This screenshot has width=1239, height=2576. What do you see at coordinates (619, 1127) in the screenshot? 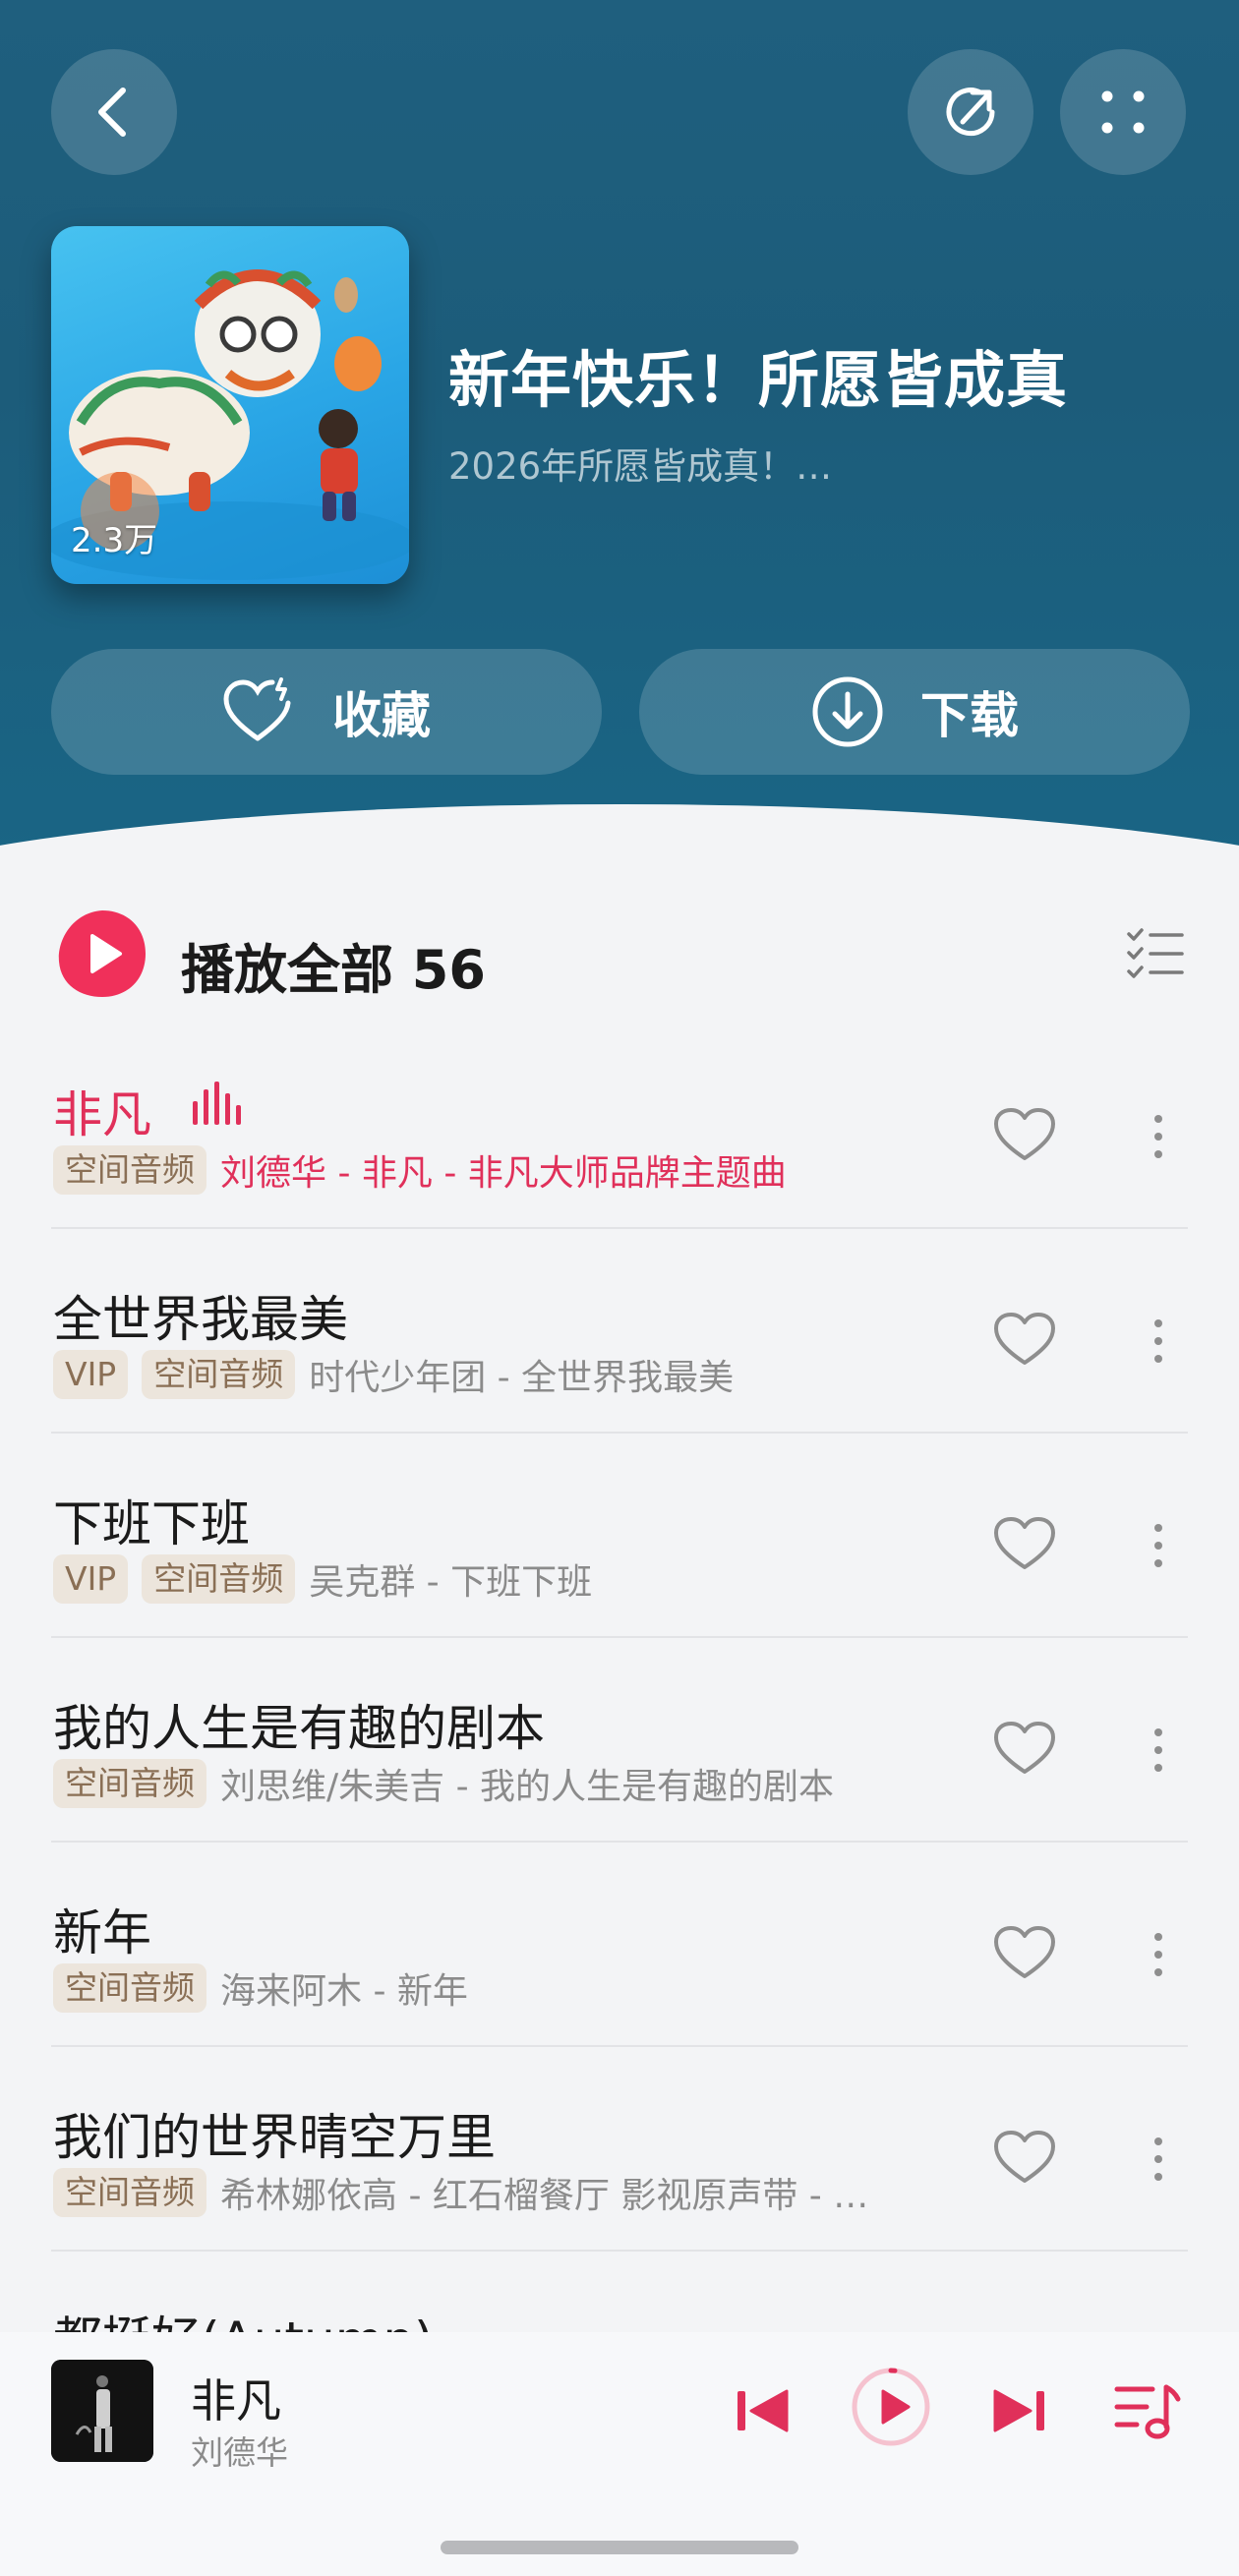
I see `song-row: 非凡 空间音频 刘德华 - 非凡 - 非凡大师品牌主题曲` at bounding box center [619, 1127].